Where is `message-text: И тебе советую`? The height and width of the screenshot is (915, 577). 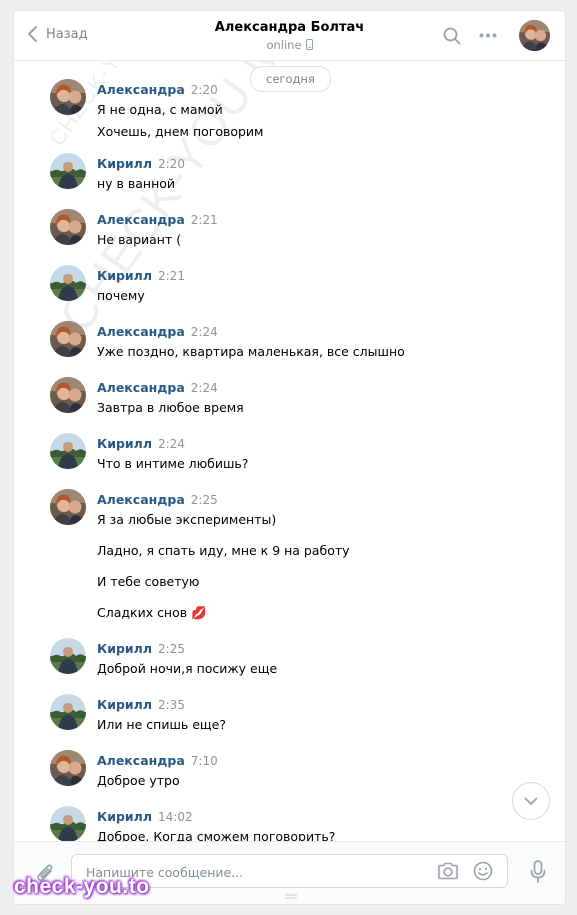
message-text: И тебе советую is located at coordinates (148, 581).